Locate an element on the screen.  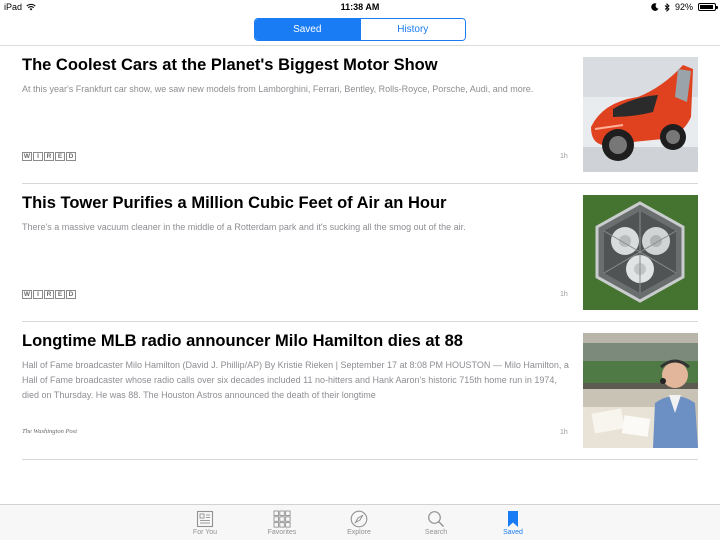
source-logo-washington-post: The Washington Post is located at coordinates (50, 431).